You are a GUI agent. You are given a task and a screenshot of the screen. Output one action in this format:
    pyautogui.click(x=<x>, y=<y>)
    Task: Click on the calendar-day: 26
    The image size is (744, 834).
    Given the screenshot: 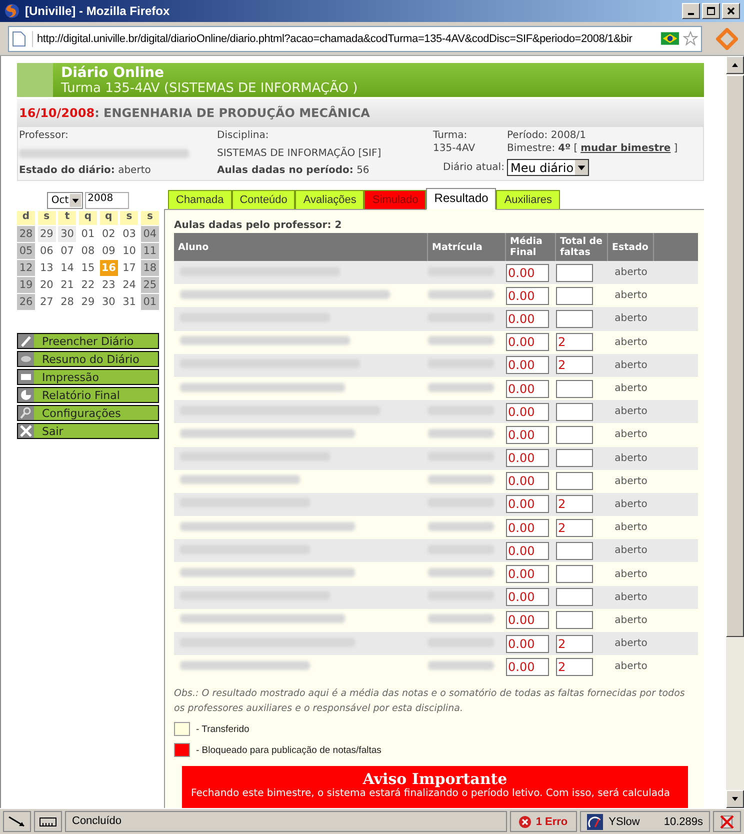 What is the action you would take?
    pyautogui.click(x=26, y=302)
    